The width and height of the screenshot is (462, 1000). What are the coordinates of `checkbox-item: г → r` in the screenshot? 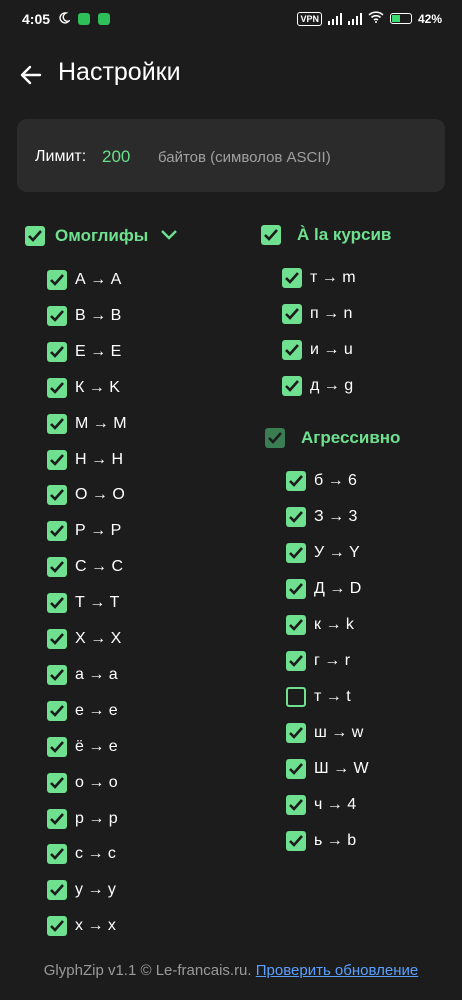 It's located at (318, 661).